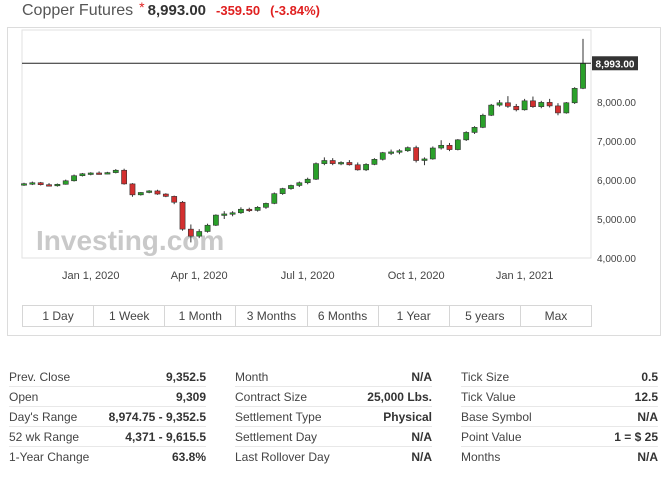  Describe the element at coordinates (556, 316) in the screenshot. I see `range-button-max: Max` at that location.